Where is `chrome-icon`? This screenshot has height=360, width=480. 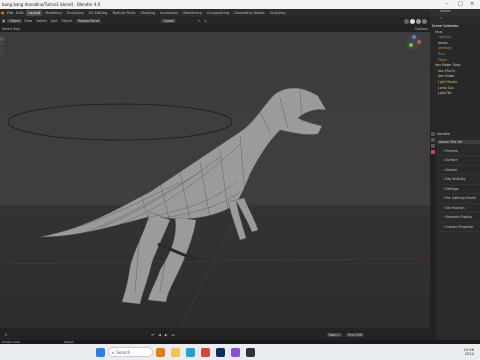
chrome-icon is located at coordinates (205, 352).